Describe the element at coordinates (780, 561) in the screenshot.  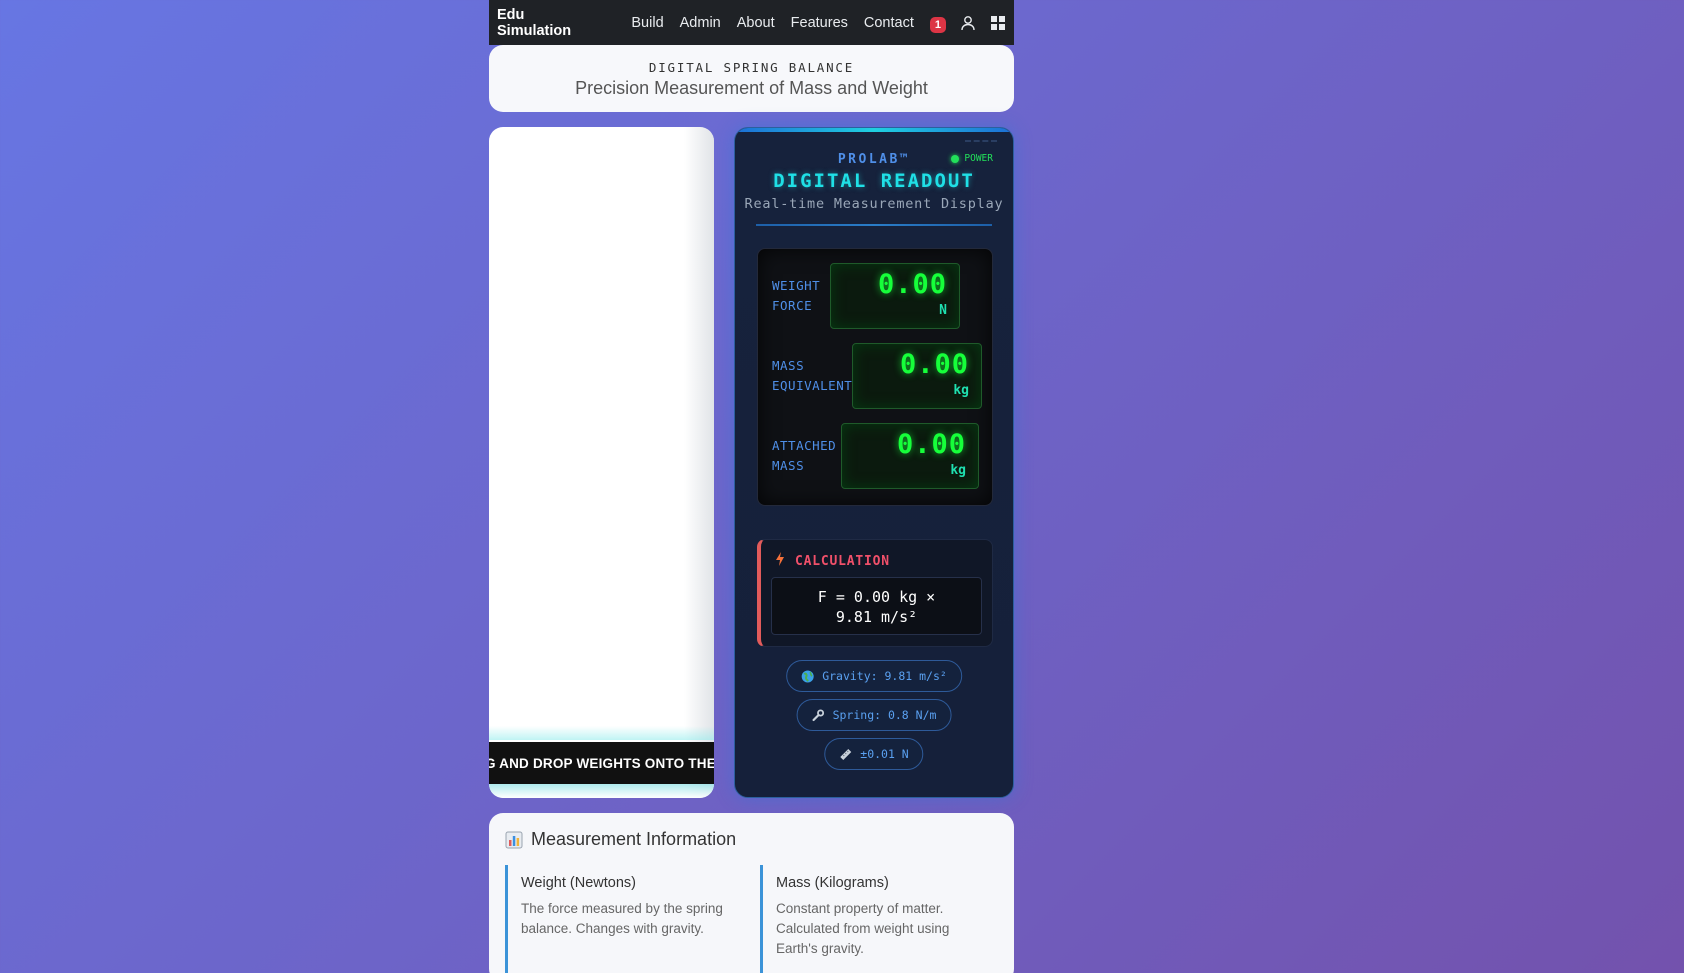
I see `bolt-icon` at that location.